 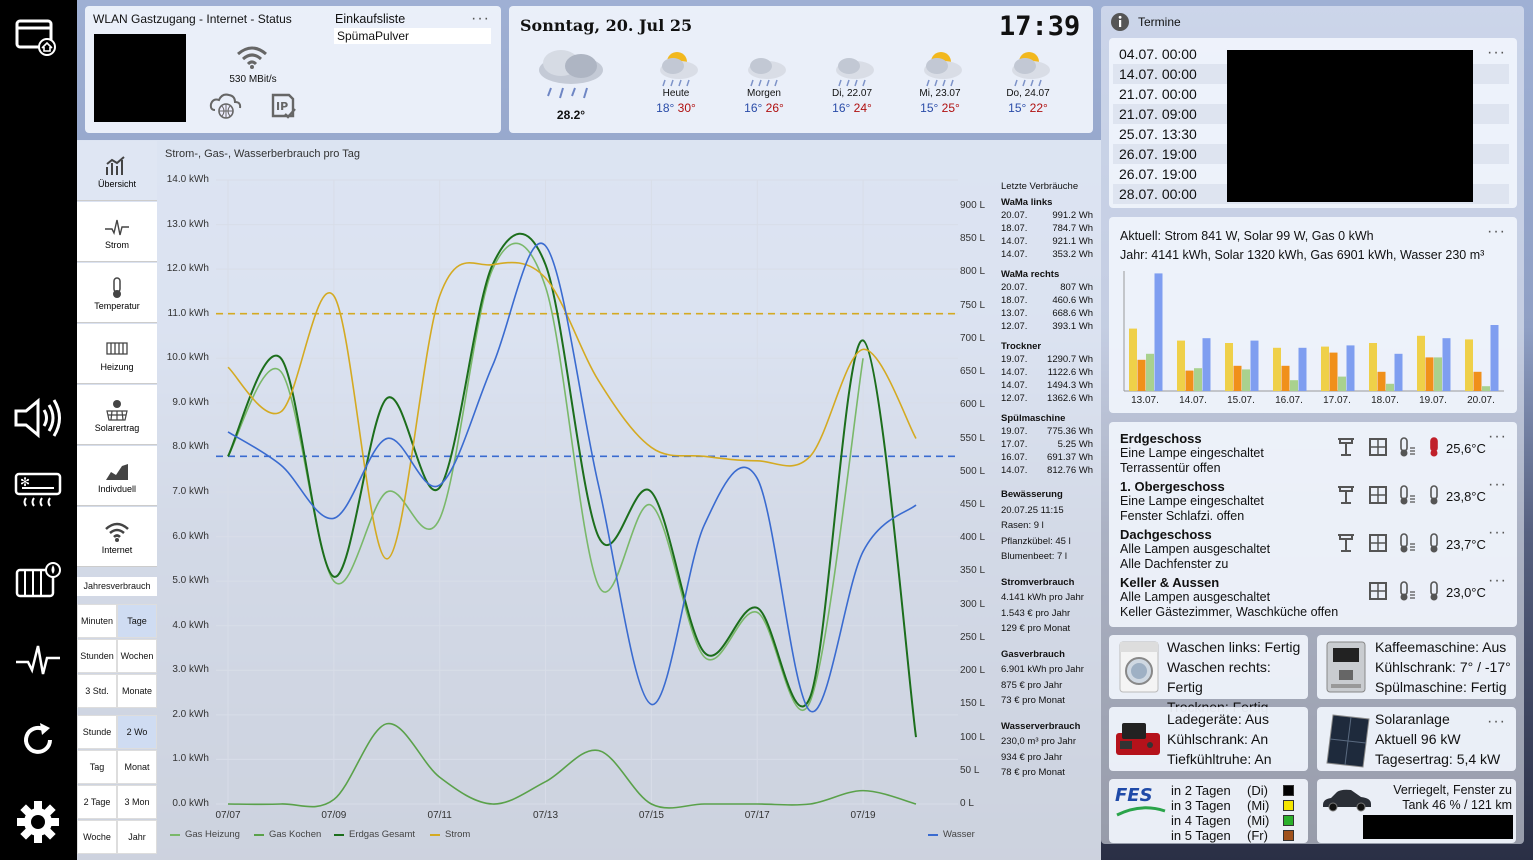 I want to click on y2-tick-label: 550 L, so click(x=973, y=438).